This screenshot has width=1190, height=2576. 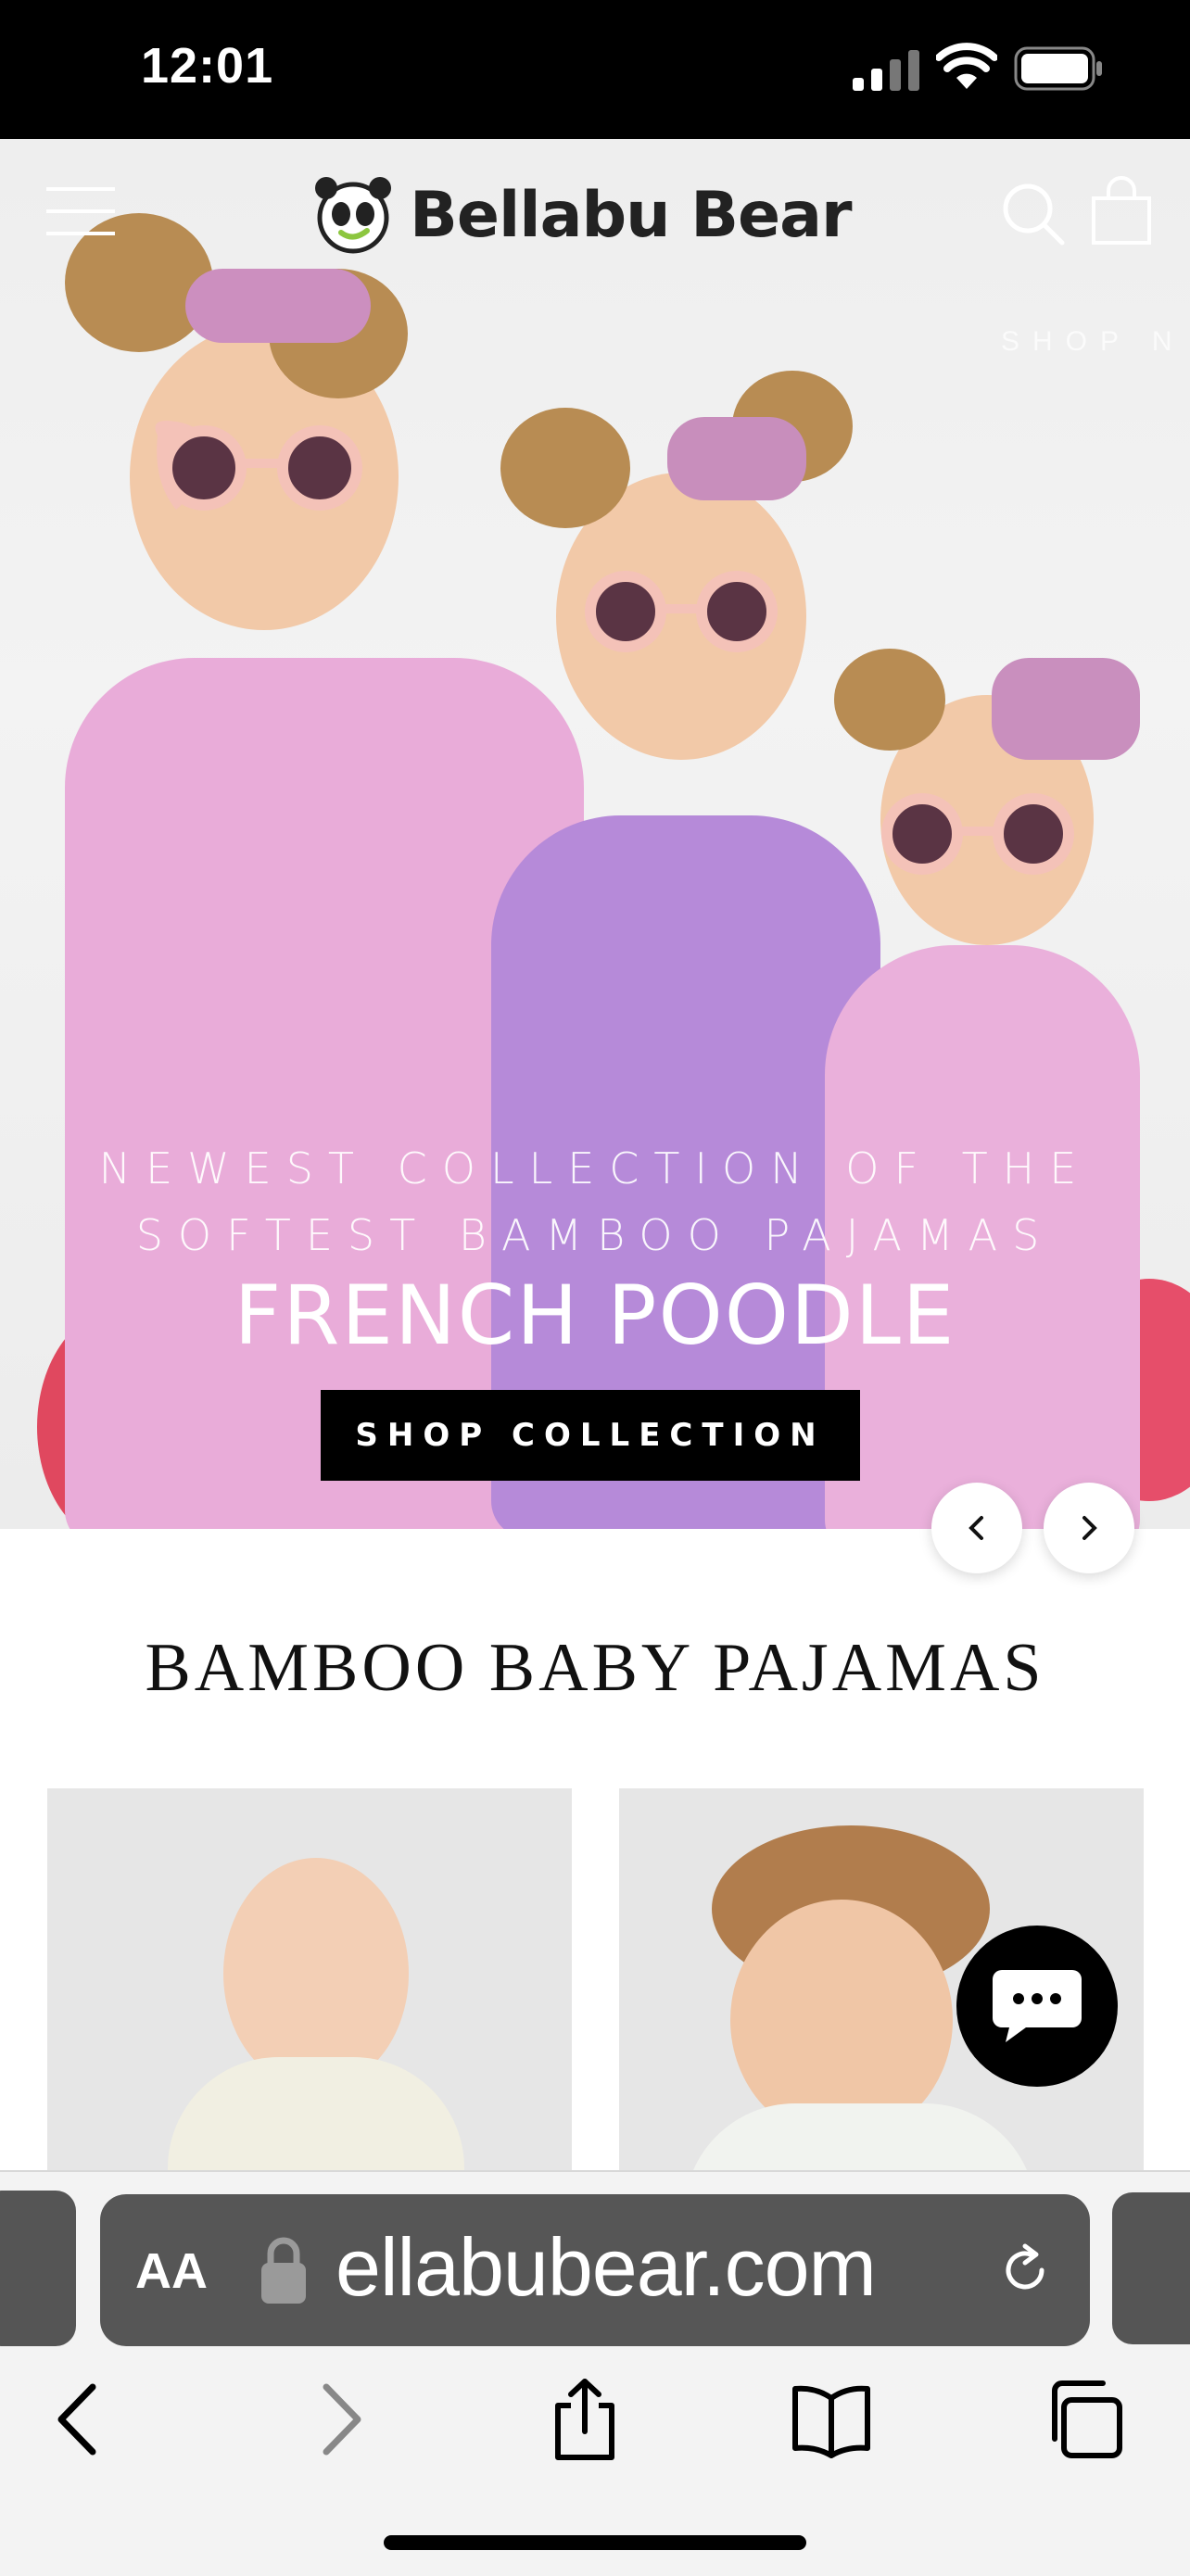 What do you see at coordinates (258, 466) in the screenshot?
I see `photo-kid-left-glasses` at bounding box center [258, 466].